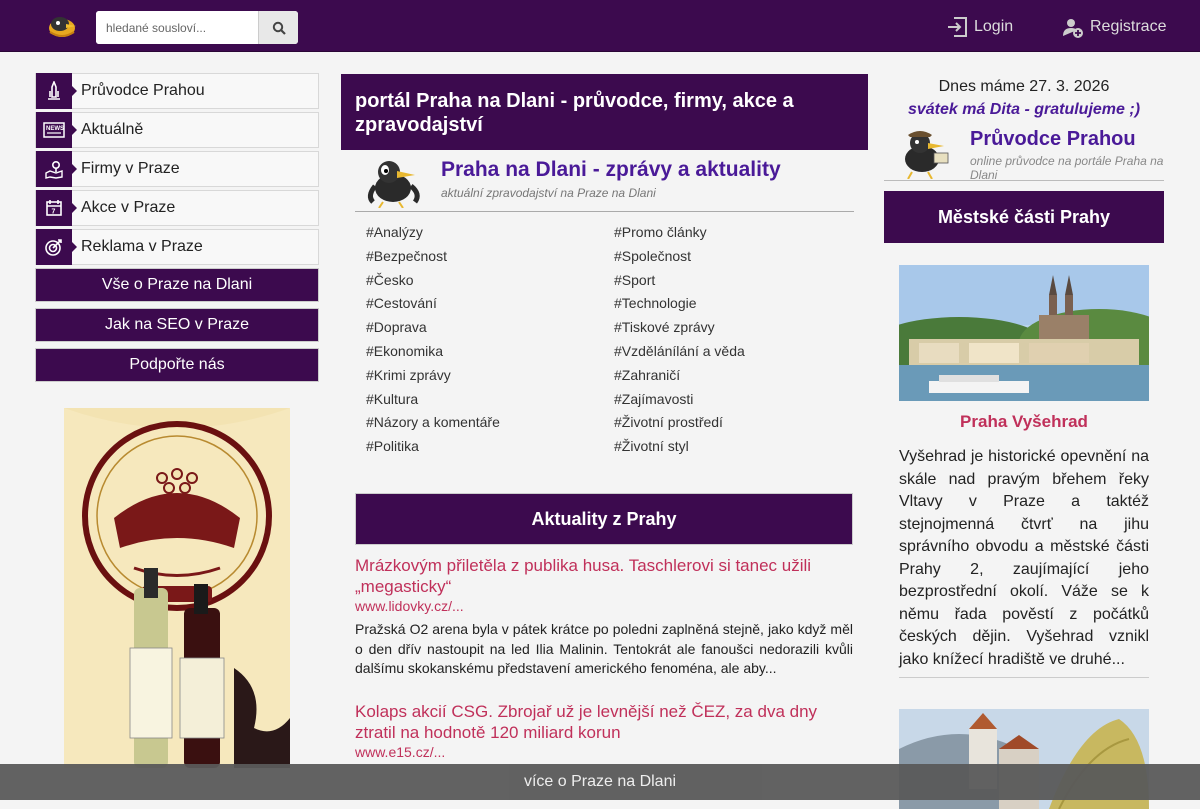  I want to click on register-label: Registrace, so click(1128, 26).